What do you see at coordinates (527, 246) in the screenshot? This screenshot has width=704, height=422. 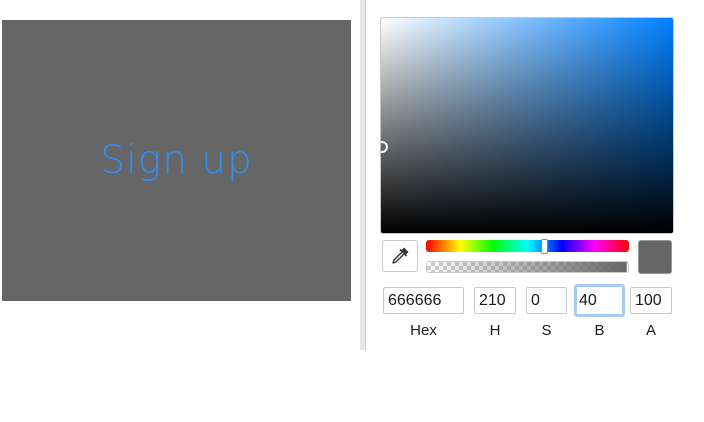 I see `hue-slider` at bounding box center [527, 246].